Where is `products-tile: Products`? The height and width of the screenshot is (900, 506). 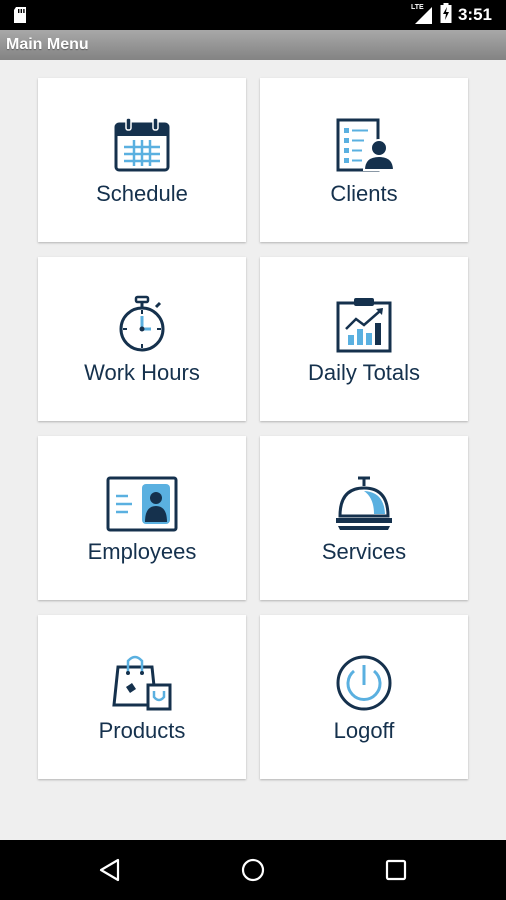
products-tile: Products is located at coordinates (142, 697).